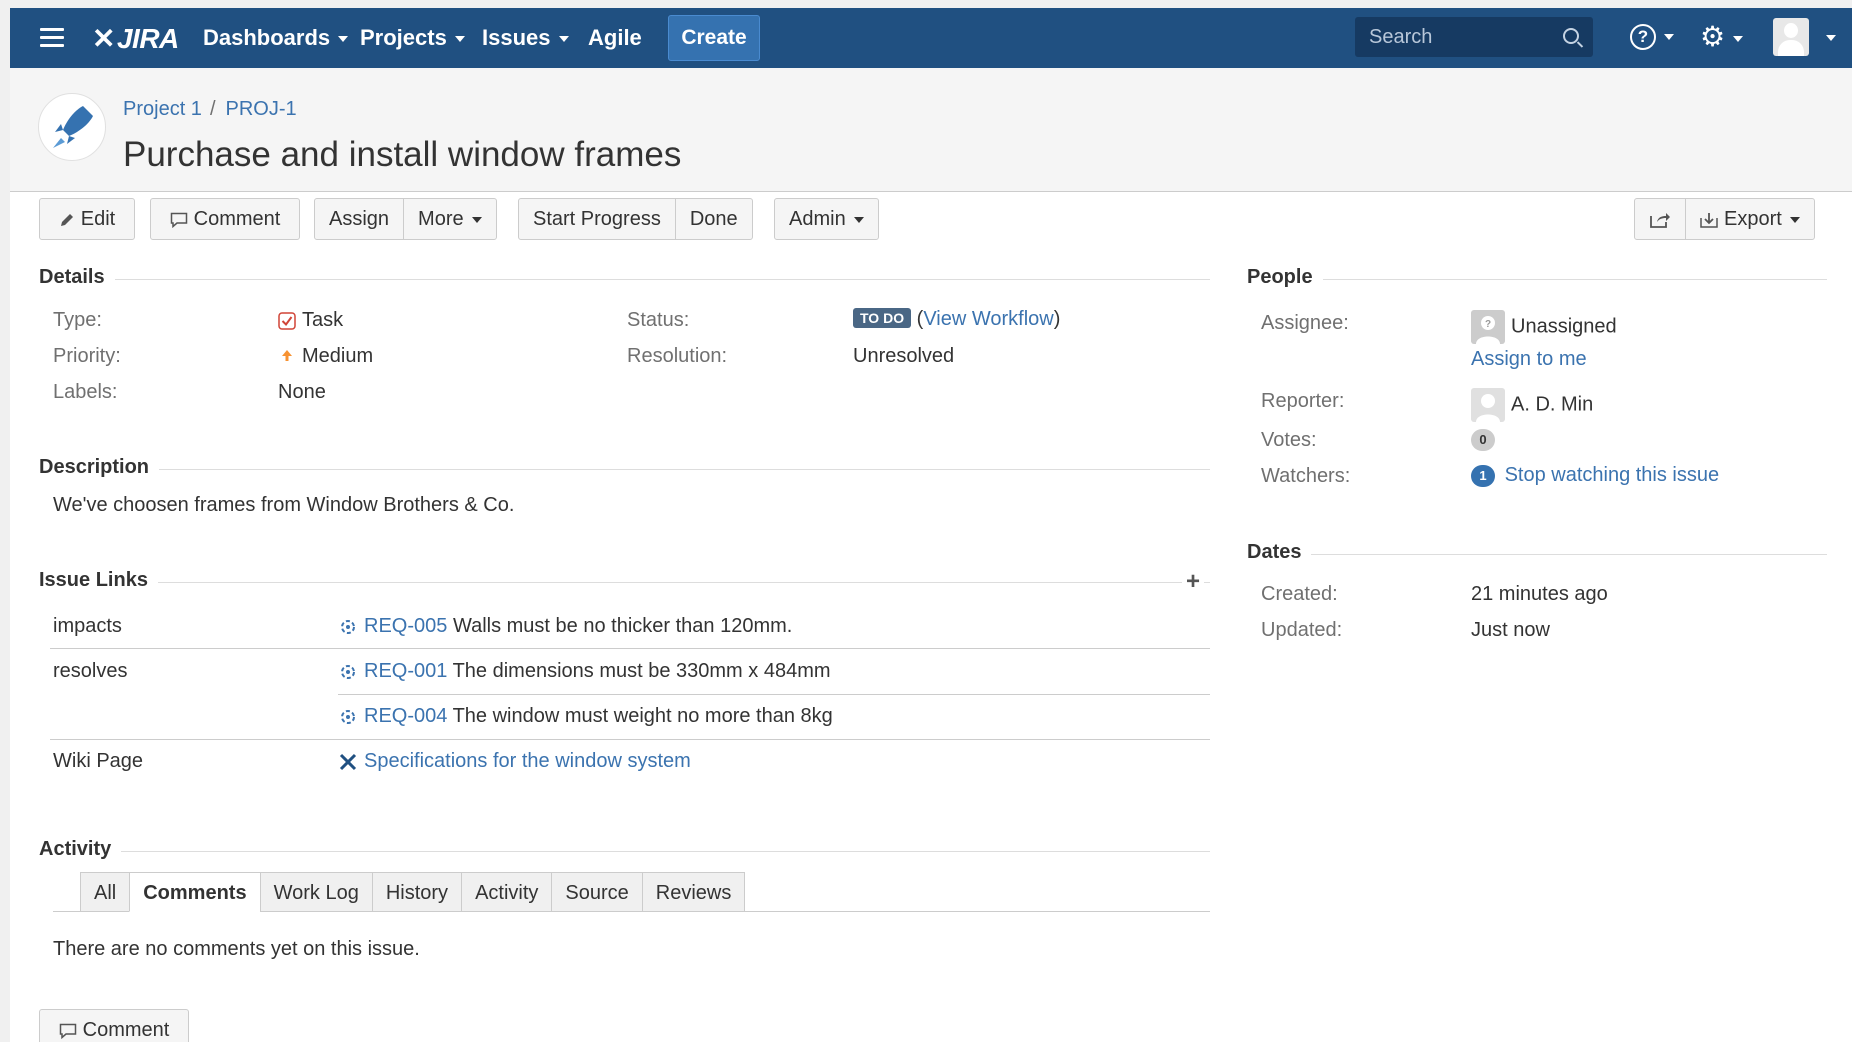 The image size is (1852, 1042). What do you see at coordinates (506, 892) in the screenshot?
I see `tab-activity: Activity` at bounding box center [506, 892].